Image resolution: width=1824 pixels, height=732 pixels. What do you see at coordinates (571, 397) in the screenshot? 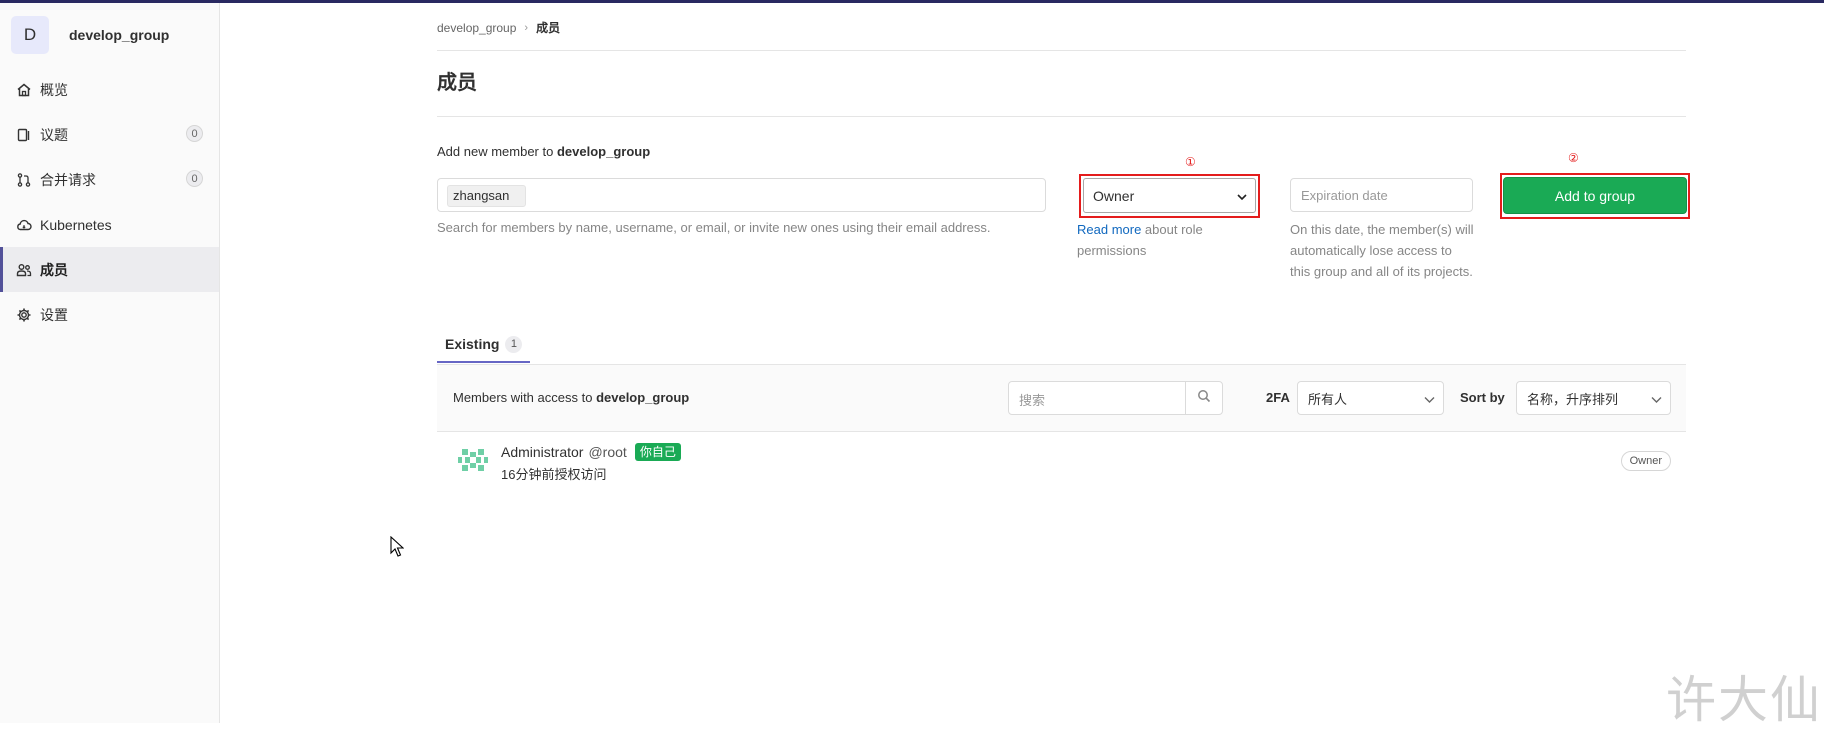
I see `members-access-label: Members with access to develop_group` at bounding box center [571, 397].